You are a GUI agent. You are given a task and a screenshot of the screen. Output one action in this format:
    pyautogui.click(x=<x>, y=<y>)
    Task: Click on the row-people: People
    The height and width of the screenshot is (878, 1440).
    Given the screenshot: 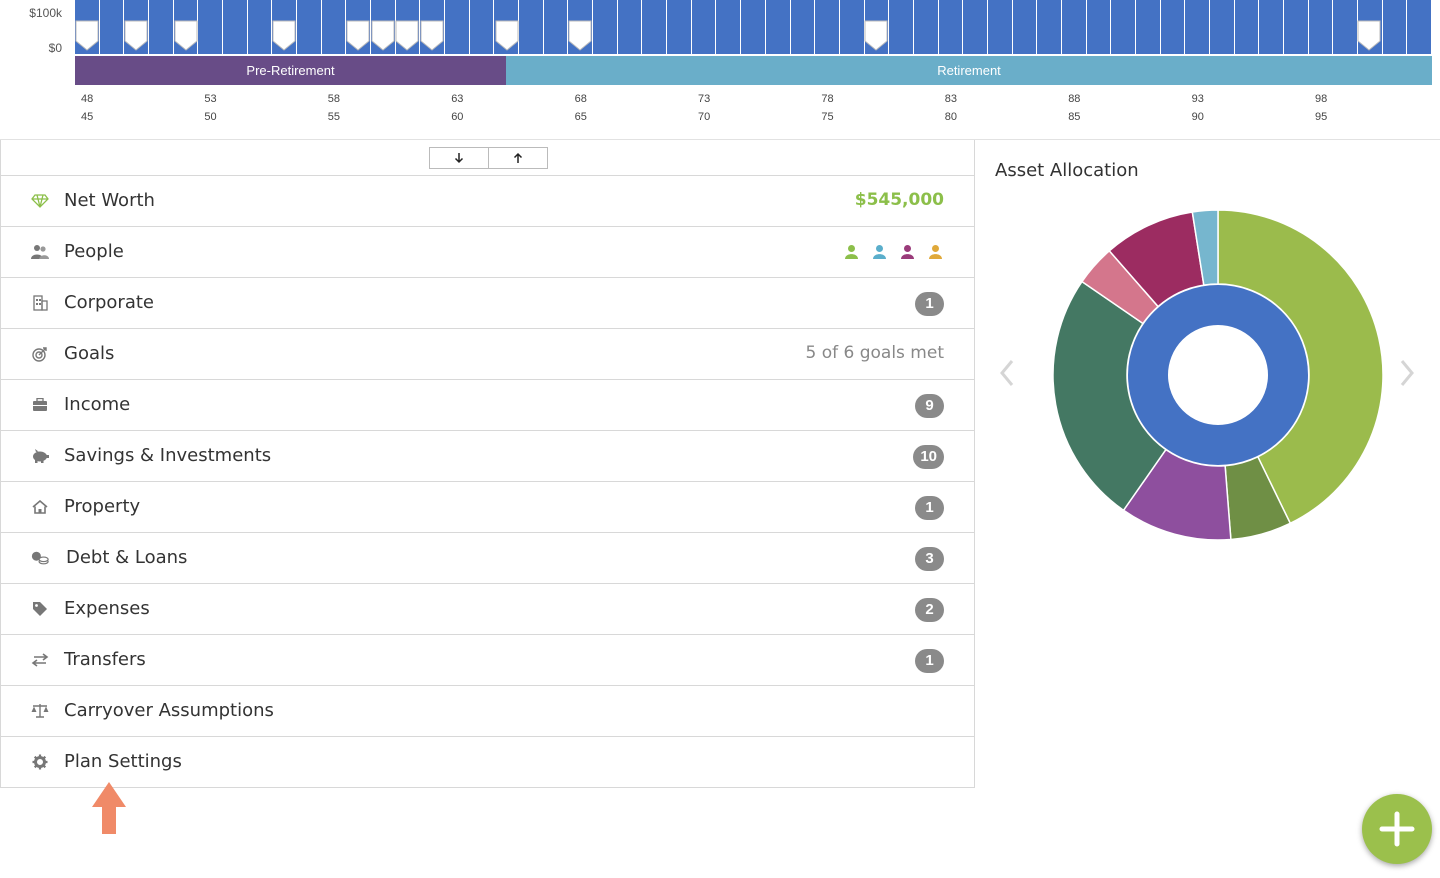 What is the action you would take?
    pyautogui.click(x=487, y=252)
    